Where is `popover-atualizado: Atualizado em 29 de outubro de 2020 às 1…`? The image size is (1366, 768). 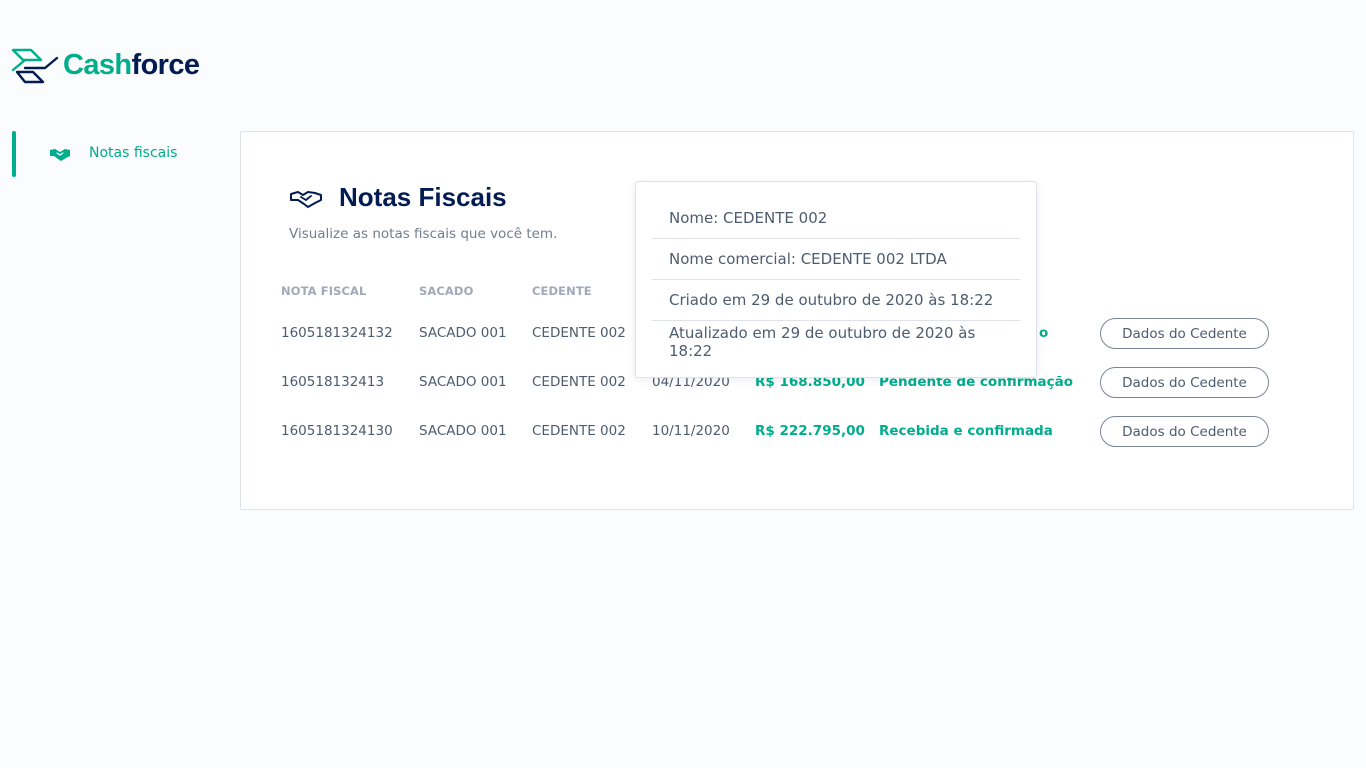 popover-atualizado: Atualizado em 29 de outubro de 2020 às 1… is located at coordinates (822, 341).